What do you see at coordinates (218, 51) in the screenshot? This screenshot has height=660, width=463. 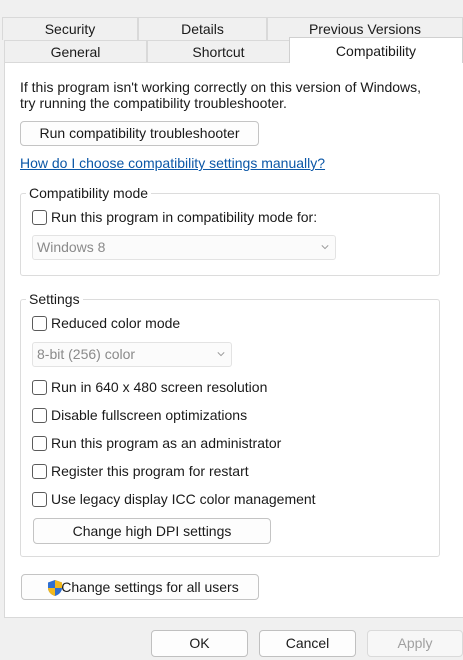 I see `tab-shortcut: Shortcut` at bounding box center [218, 51].